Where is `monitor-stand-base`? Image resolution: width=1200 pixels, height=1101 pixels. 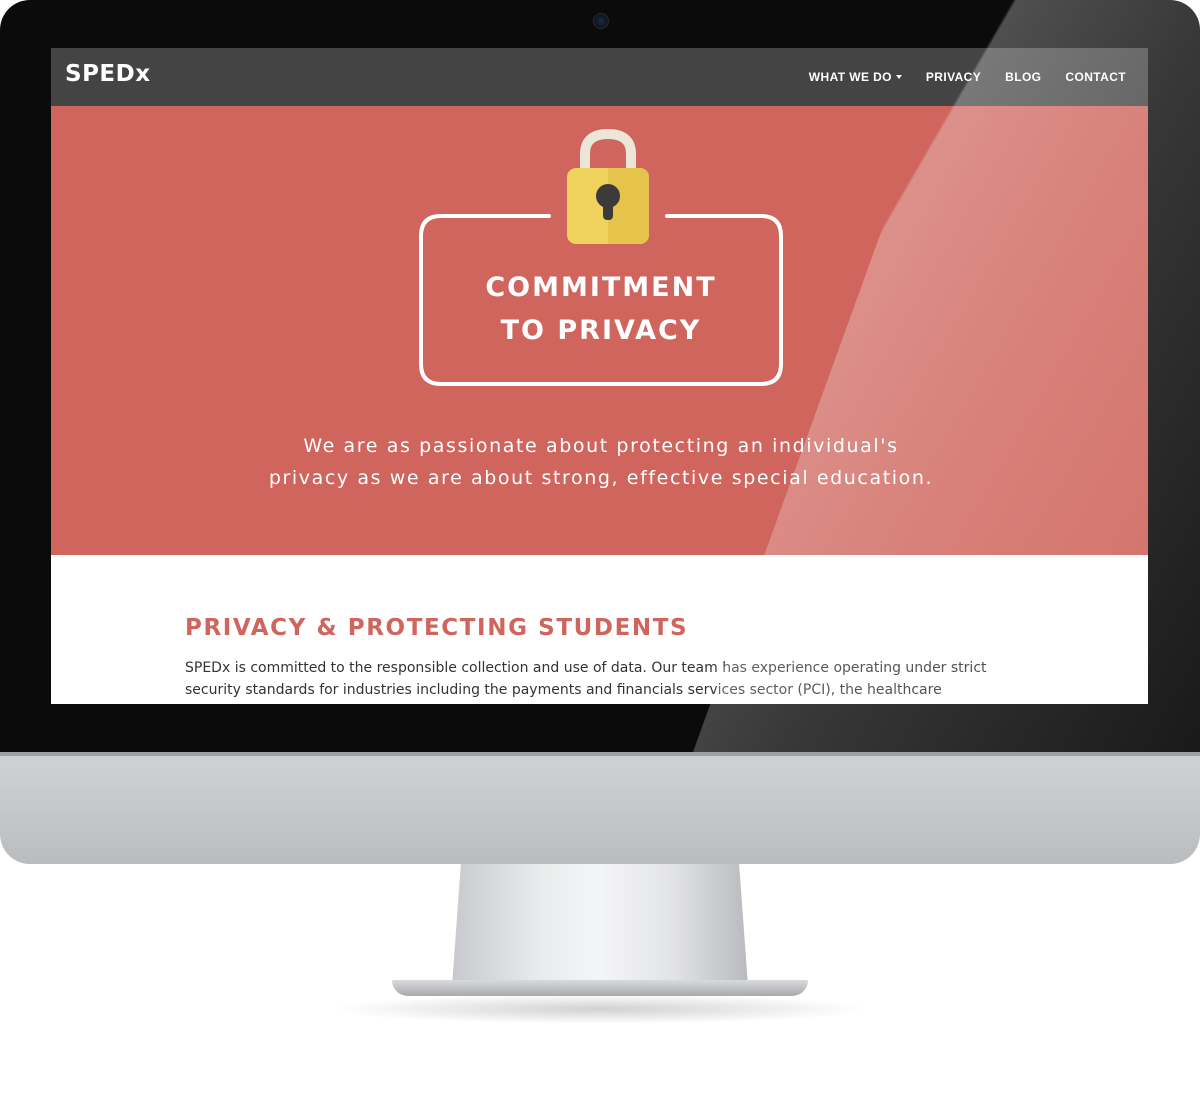
monitor-stand-base is located at coordinates (600, 988).